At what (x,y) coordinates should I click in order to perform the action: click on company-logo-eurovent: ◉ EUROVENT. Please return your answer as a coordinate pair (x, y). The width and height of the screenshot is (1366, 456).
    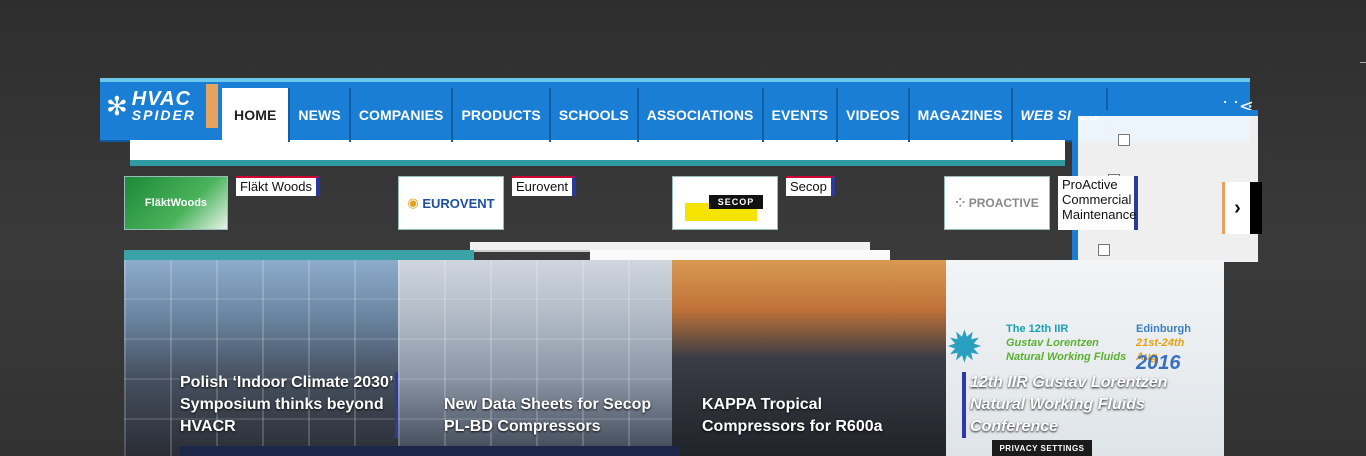
    Looking at the image, I should click on (451, 203).